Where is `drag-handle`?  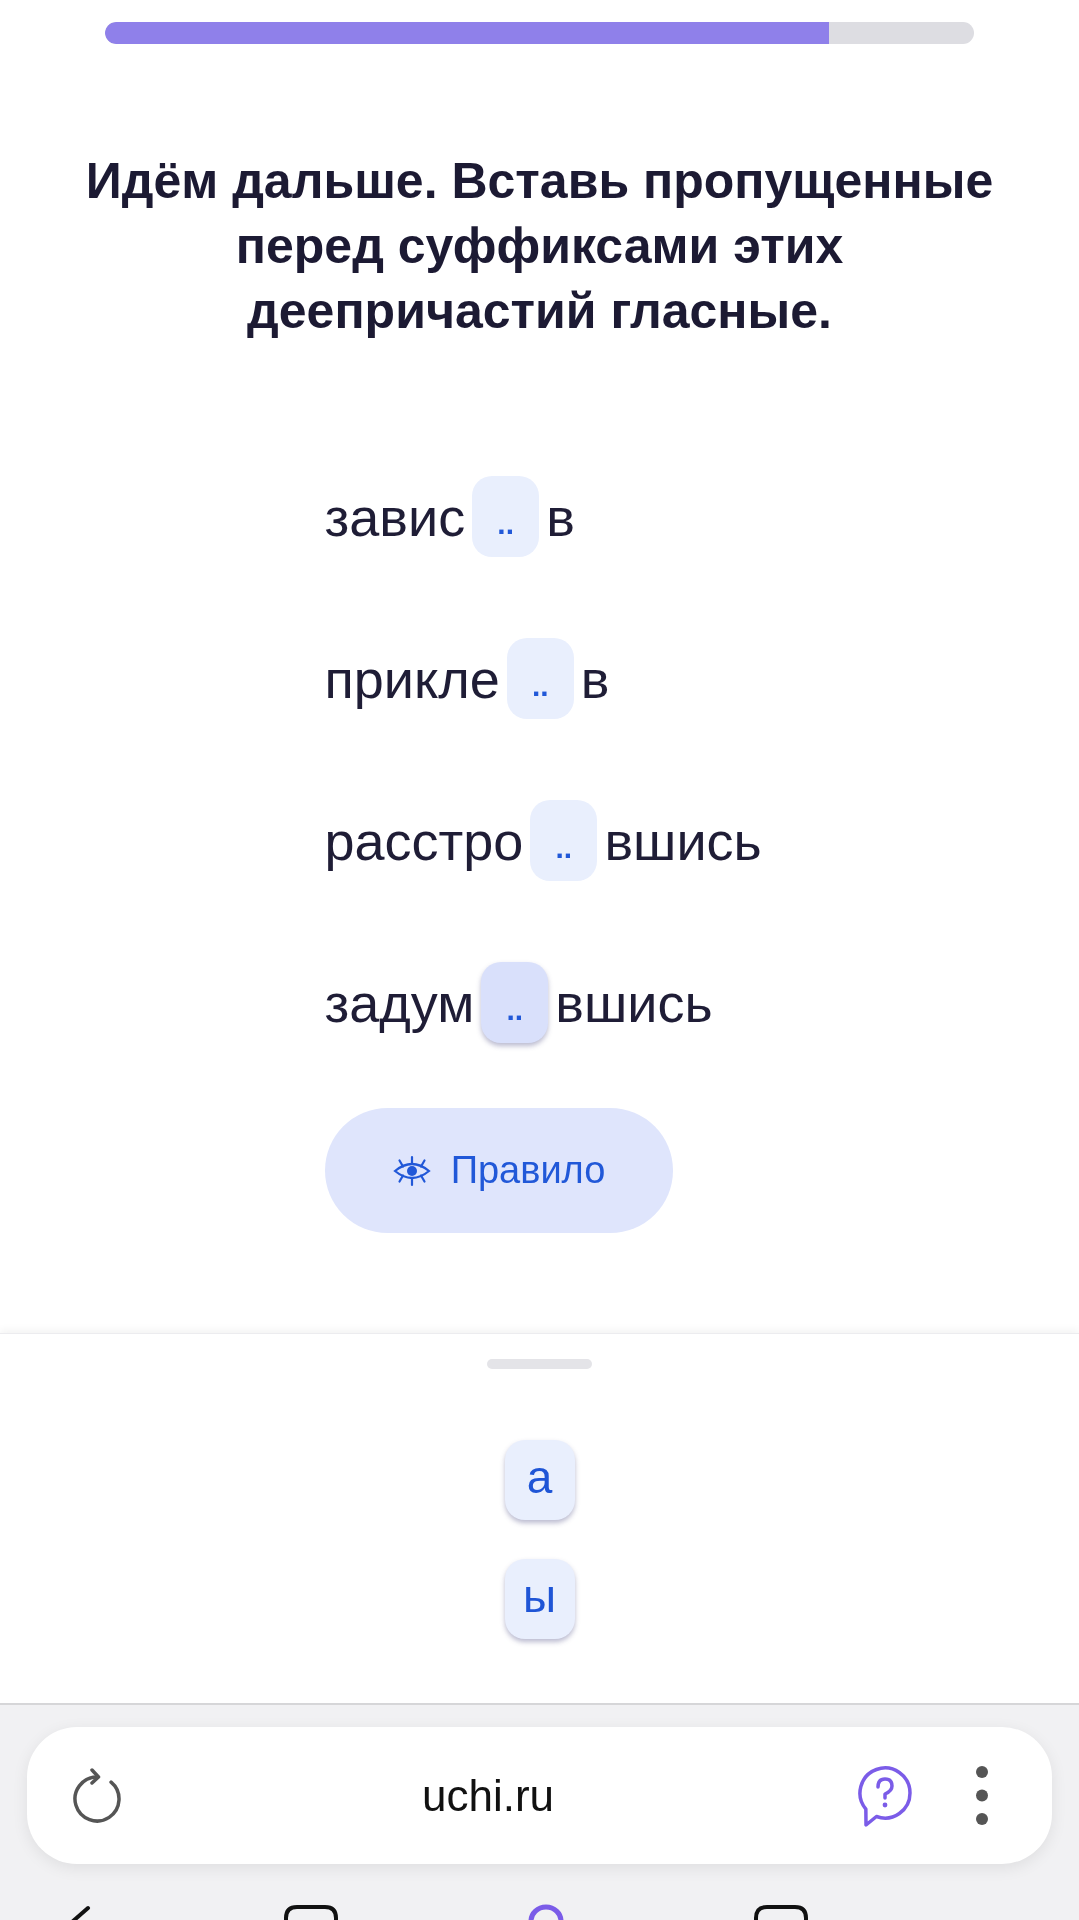 drag-handle is located at coordinates (539, 1364).